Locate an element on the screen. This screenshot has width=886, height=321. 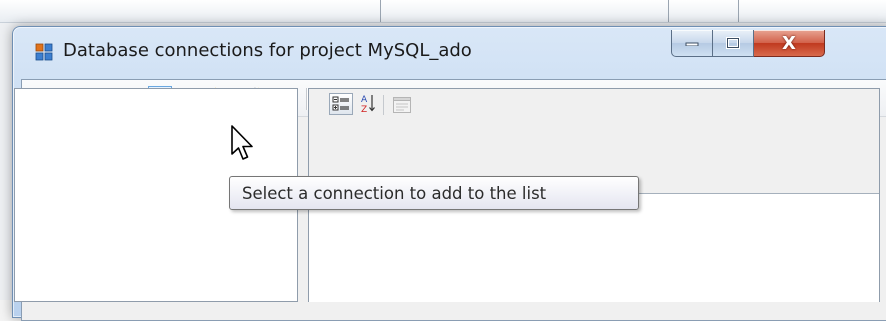
alphabetical-icon: A Z is located at coordinates (368, 104).